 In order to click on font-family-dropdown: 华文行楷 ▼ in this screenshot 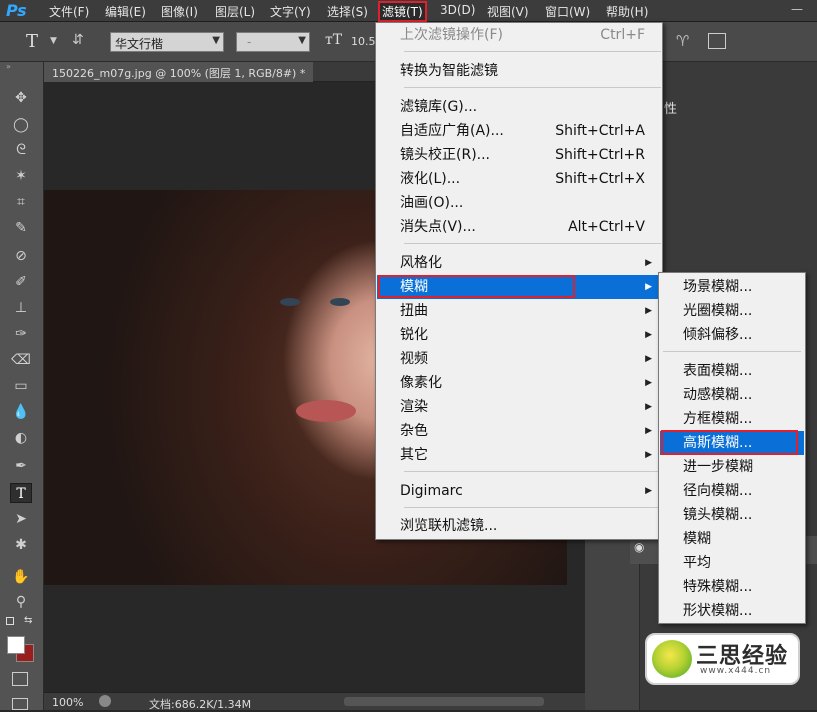, I will do `click(167, 42)`.